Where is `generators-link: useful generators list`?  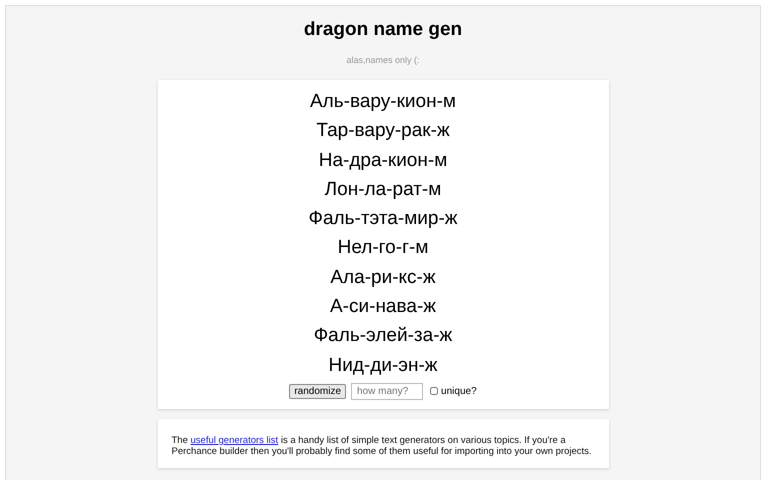
generators-link: useful generators list is located at coordinates (234, 440).